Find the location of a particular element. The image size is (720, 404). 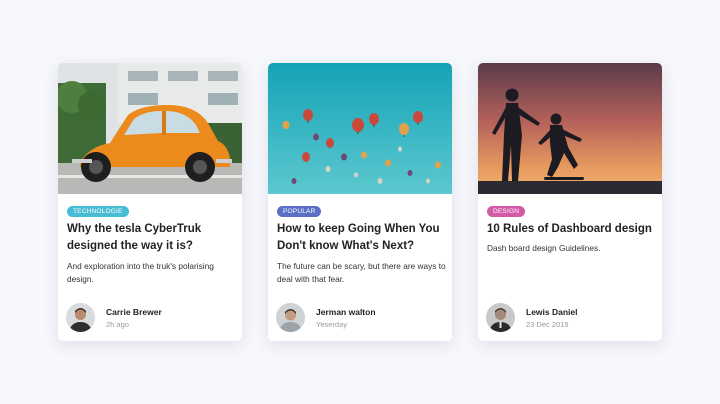

skateboarders-sunset-photo is located at coordinates (570, 128).